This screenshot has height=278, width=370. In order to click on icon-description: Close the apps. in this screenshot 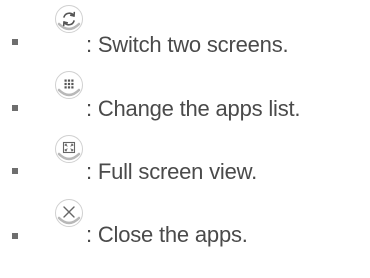, I will do `click(172, 234)`.